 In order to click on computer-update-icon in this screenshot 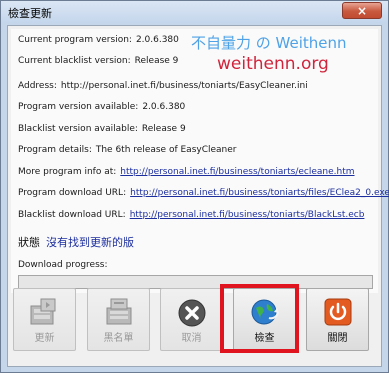, I will do `click(42, 311)`.